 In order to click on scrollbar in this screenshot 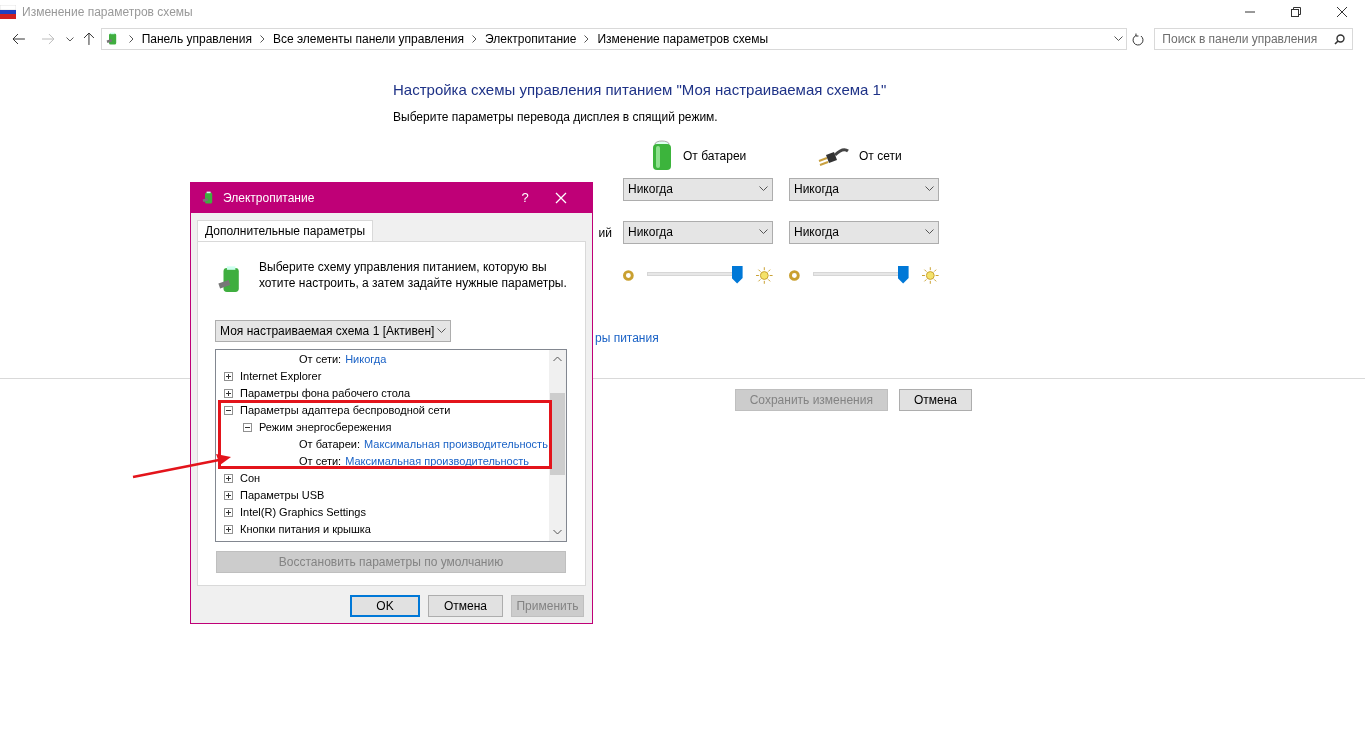, I will do `click(557, 445)`.